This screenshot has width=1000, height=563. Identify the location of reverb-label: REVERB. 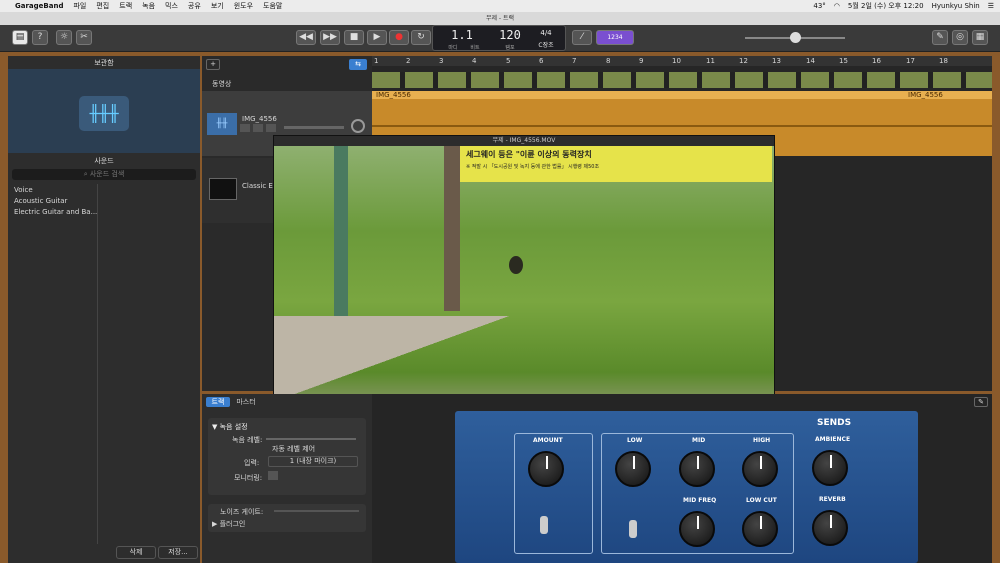
(832, 499).